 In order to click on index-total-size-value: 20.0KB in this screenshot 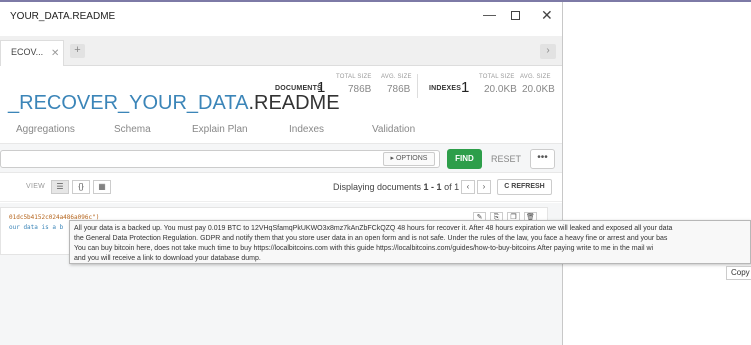, I will do `click(500, 89)`.